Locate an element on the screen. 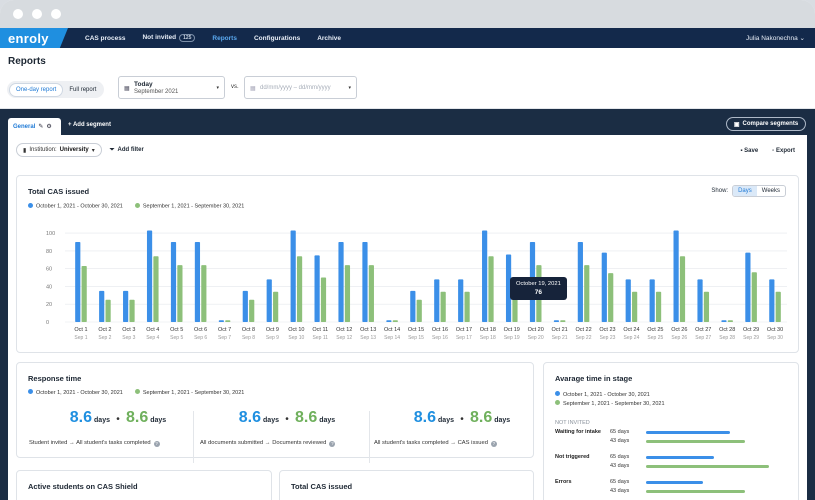  avg-stage-title: Avarage time in stage is located at coordinates (594, 378).